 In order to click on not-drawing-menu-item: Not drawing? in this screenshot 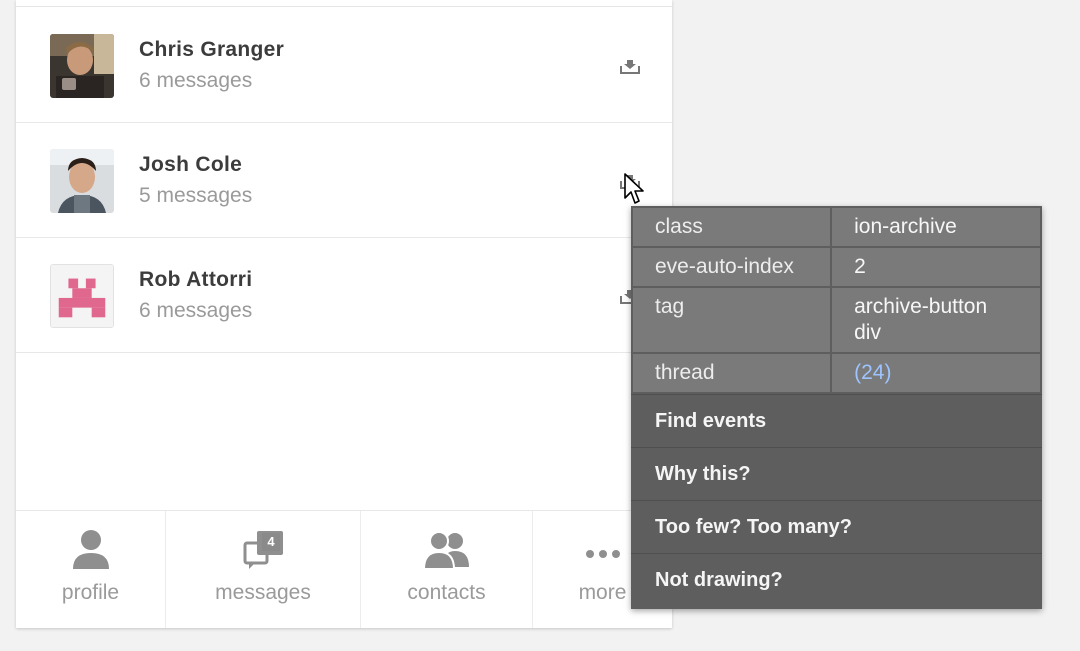, I will do `click(836, 579)`.